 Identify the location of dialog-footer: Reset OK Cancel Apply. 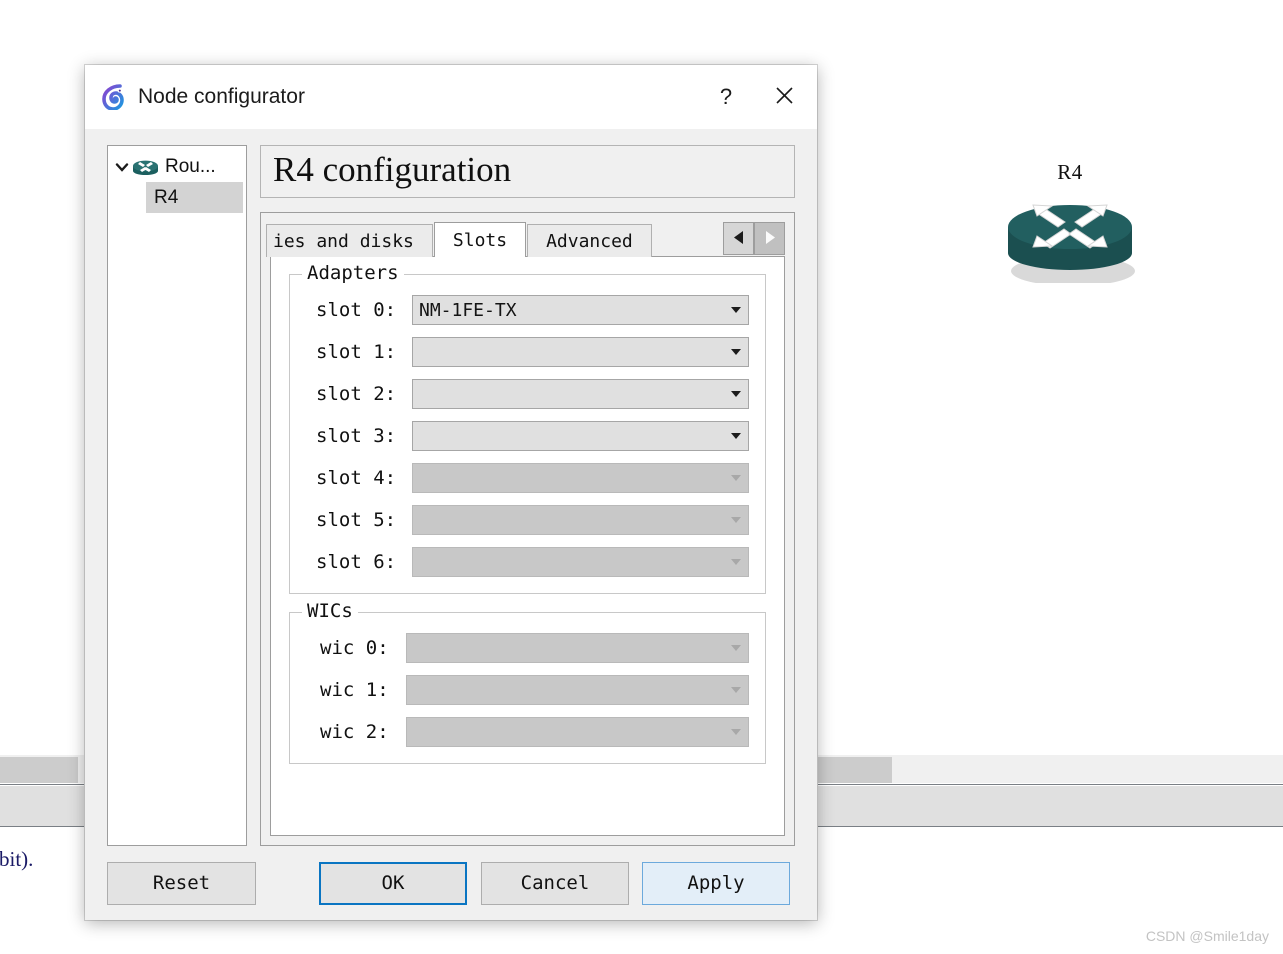
(451, 883).